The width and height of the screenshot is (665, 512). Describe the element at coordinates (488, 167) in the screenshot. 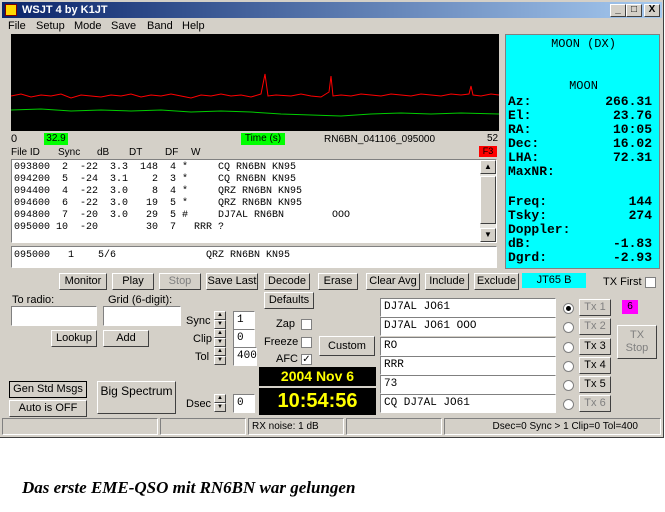

I see `scroll-up-icon: ▲` at that location.